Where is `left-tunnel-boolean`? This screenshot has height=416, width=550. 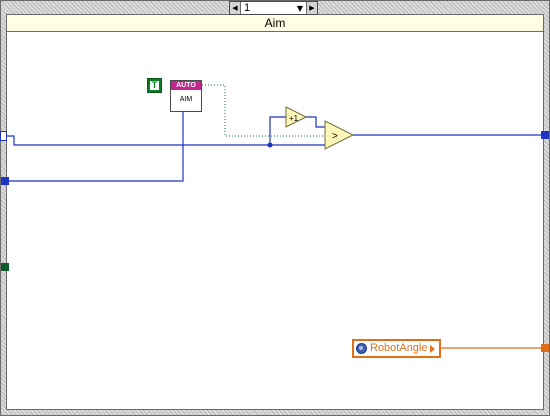 left-tunnel-boolean is located at coordinates (5, 267).